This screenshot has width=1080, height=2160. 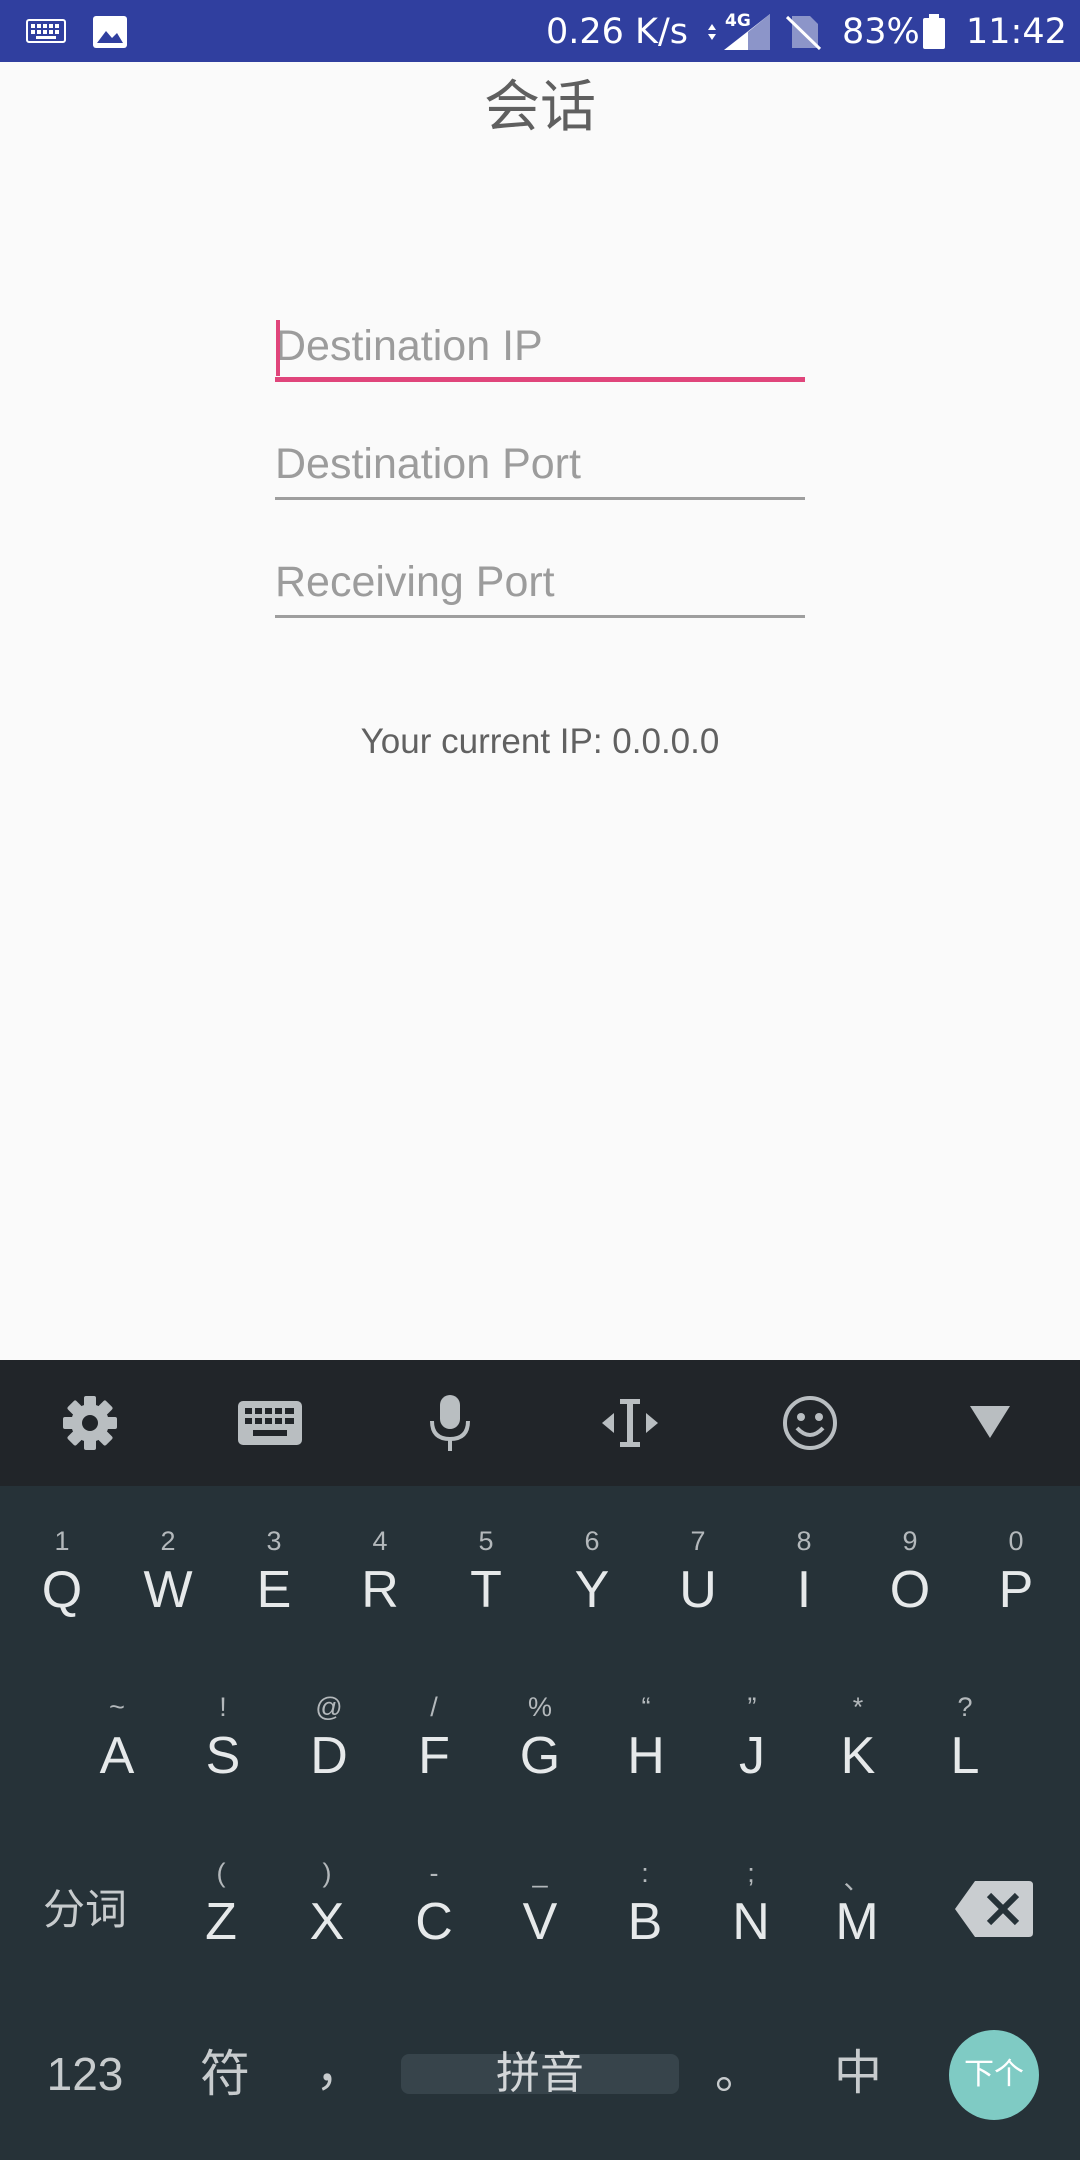 What do you see at coordinates (90, 1423) in the screenshot?
I see `settings-icon` at bounding box center [90, 1423].